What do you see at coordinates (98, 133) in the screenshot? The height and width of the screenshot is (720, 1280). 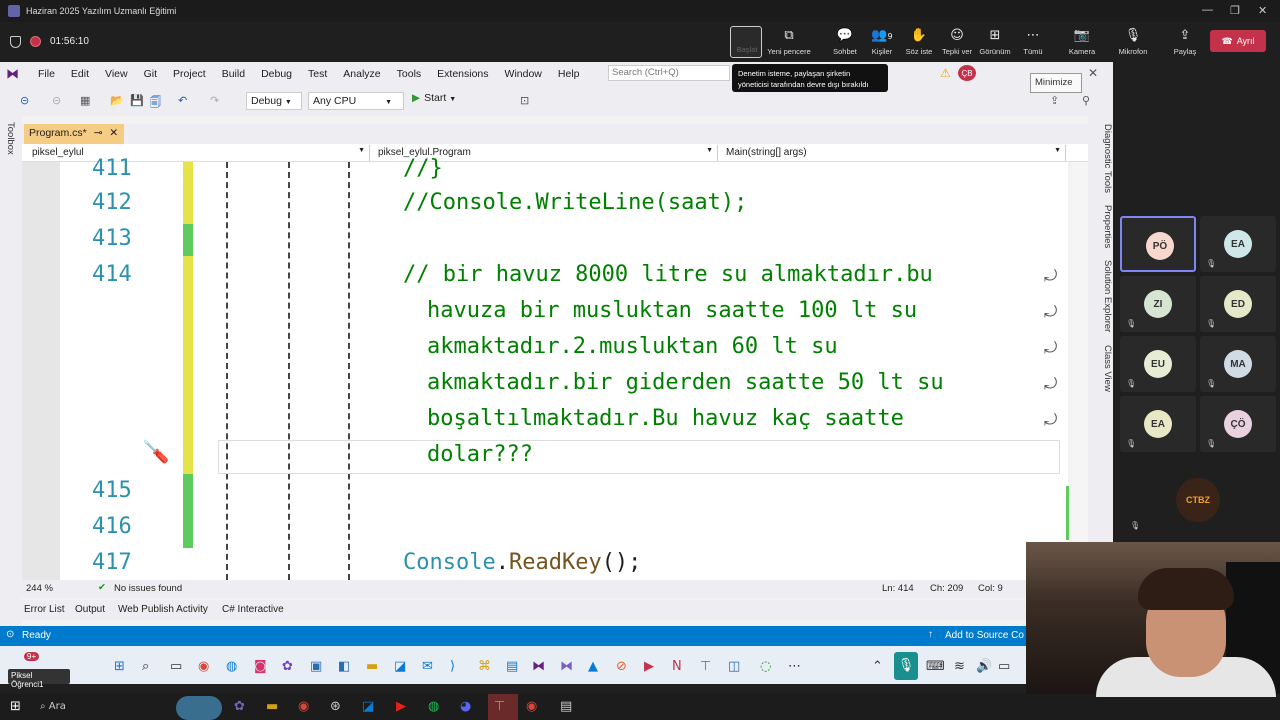 I see `pin-tab-icon: ⊸` at bounding box center [98, 133].